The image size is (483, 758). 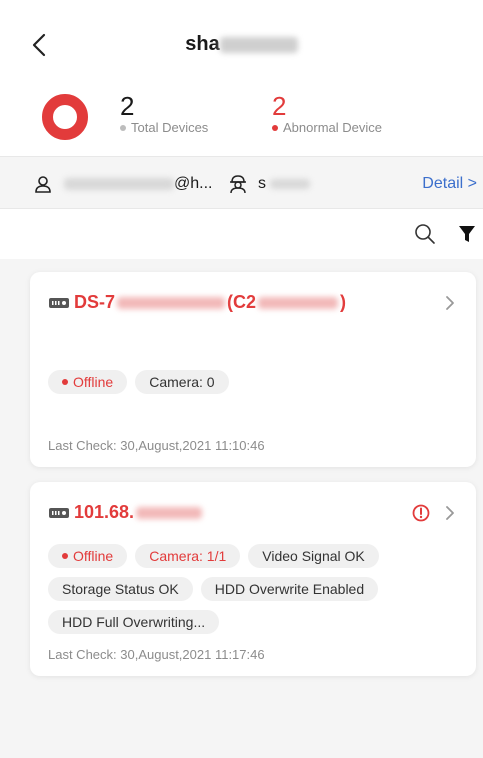 I want to click on total-devices-count: 2, so click(x=127, y=106).